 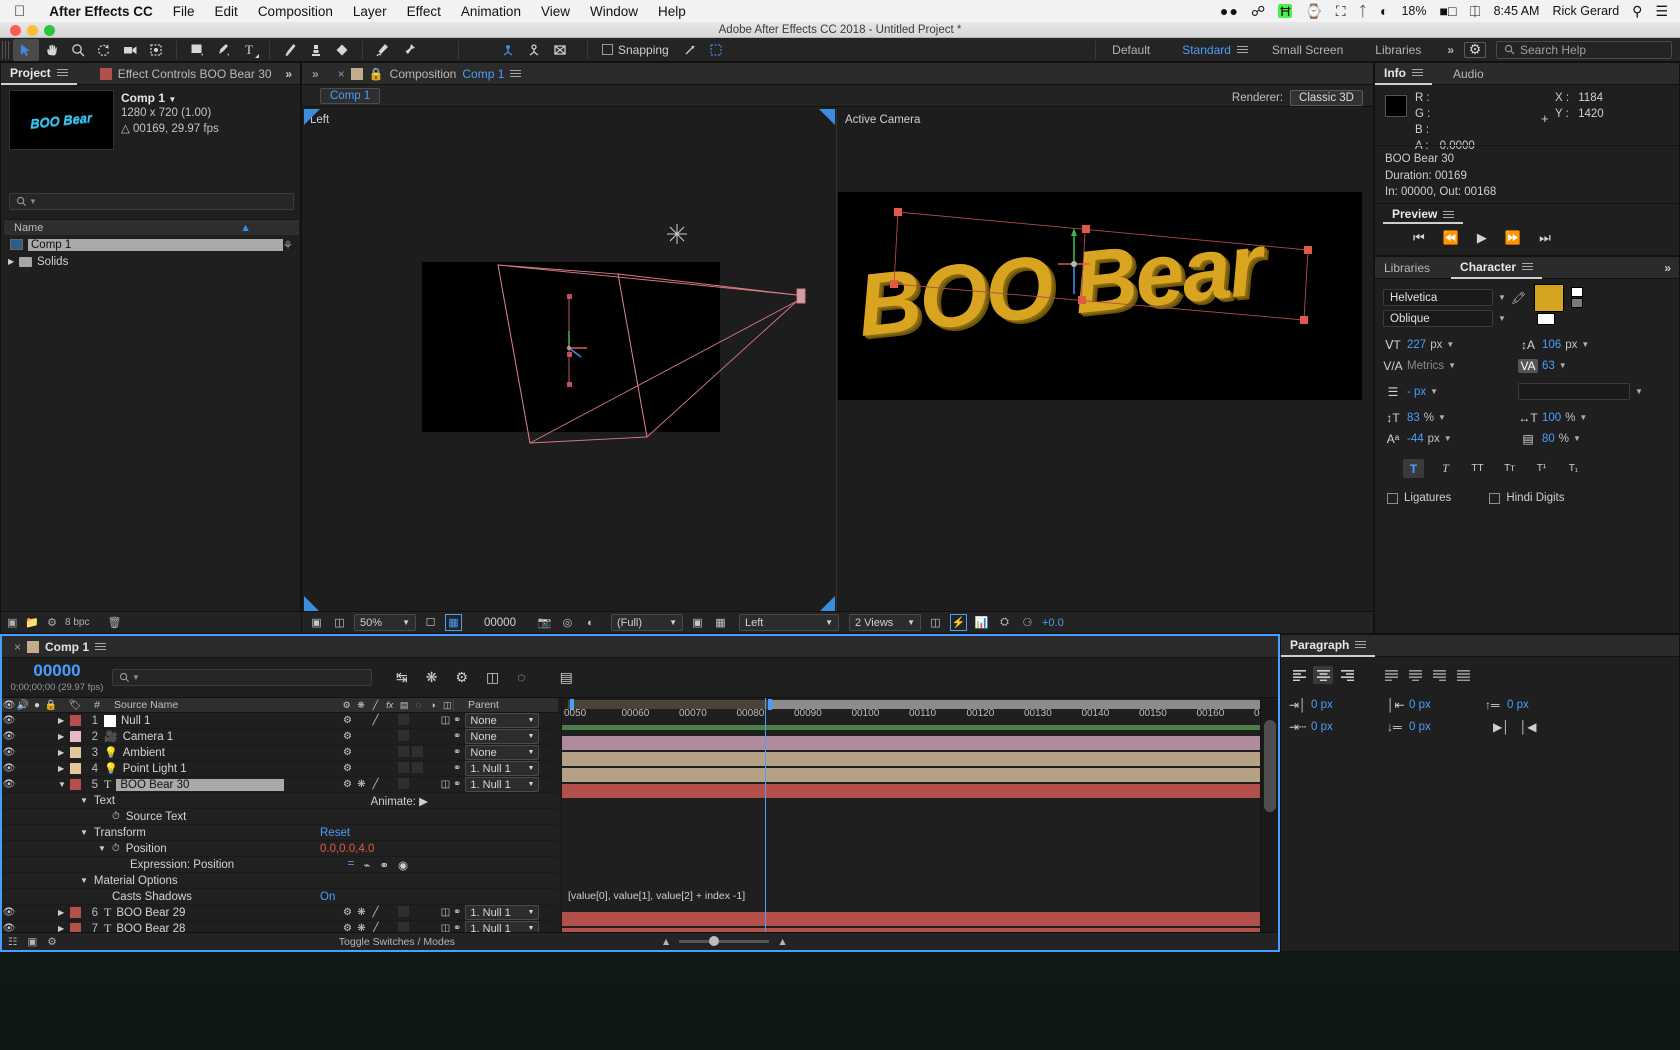 I want to click on rotation-tool, so click(x=104, y=50).